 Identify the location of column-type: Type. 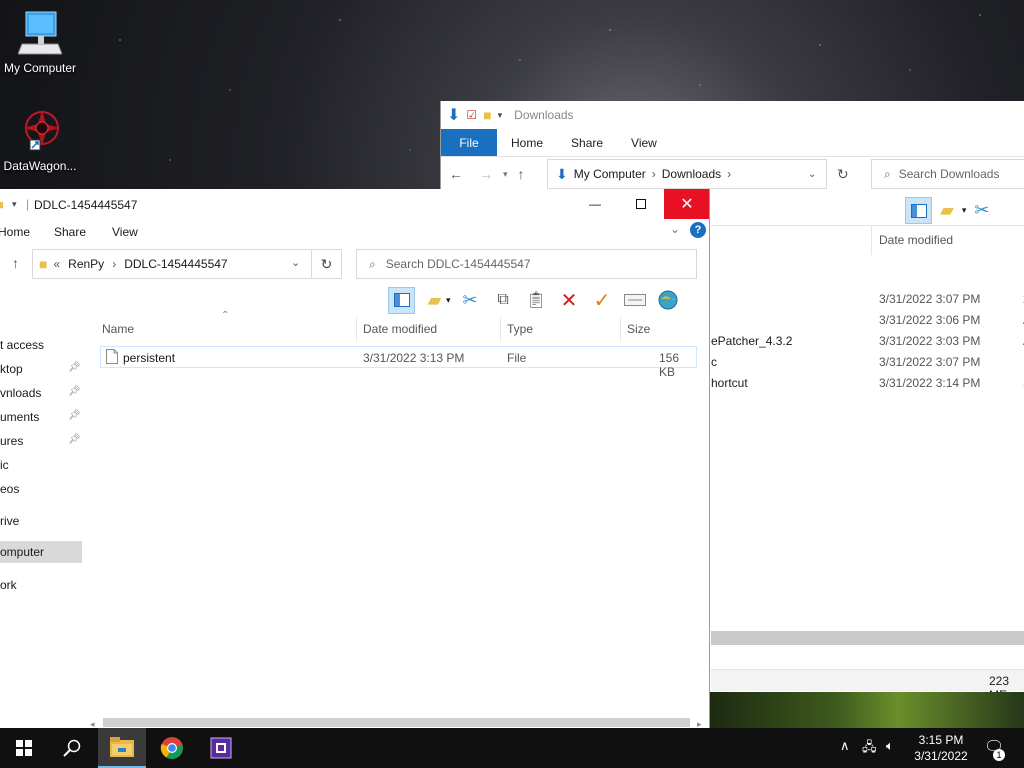
(520, 334).